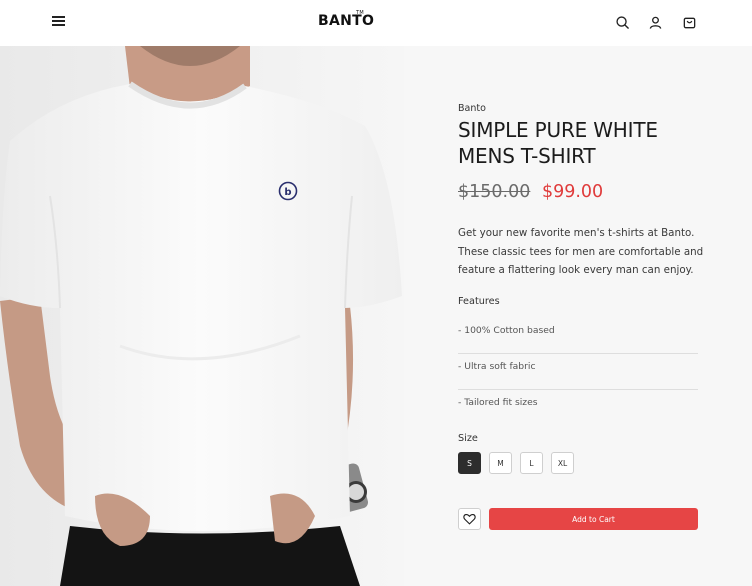 The width and height of the screenshot is (752, 586). What do you see at coordinates (500, 463) in the screenshot?
I see `size-option-m: M` at bounding box center [500, 463].